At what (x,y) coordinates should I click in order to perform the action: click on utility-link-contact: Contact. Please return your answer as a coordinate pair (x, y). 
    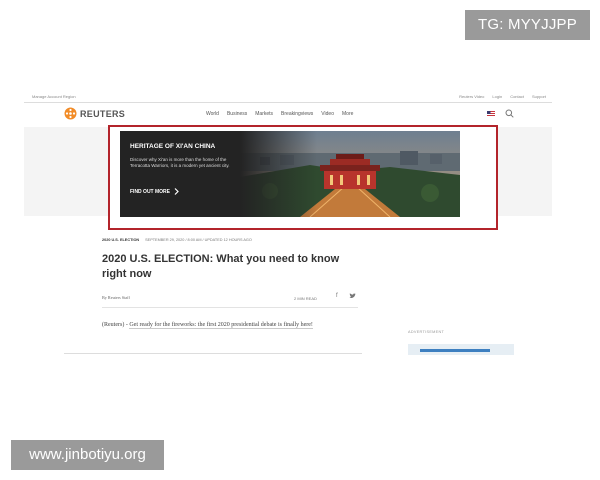
    Looking at the image, I should click on (517, 96).